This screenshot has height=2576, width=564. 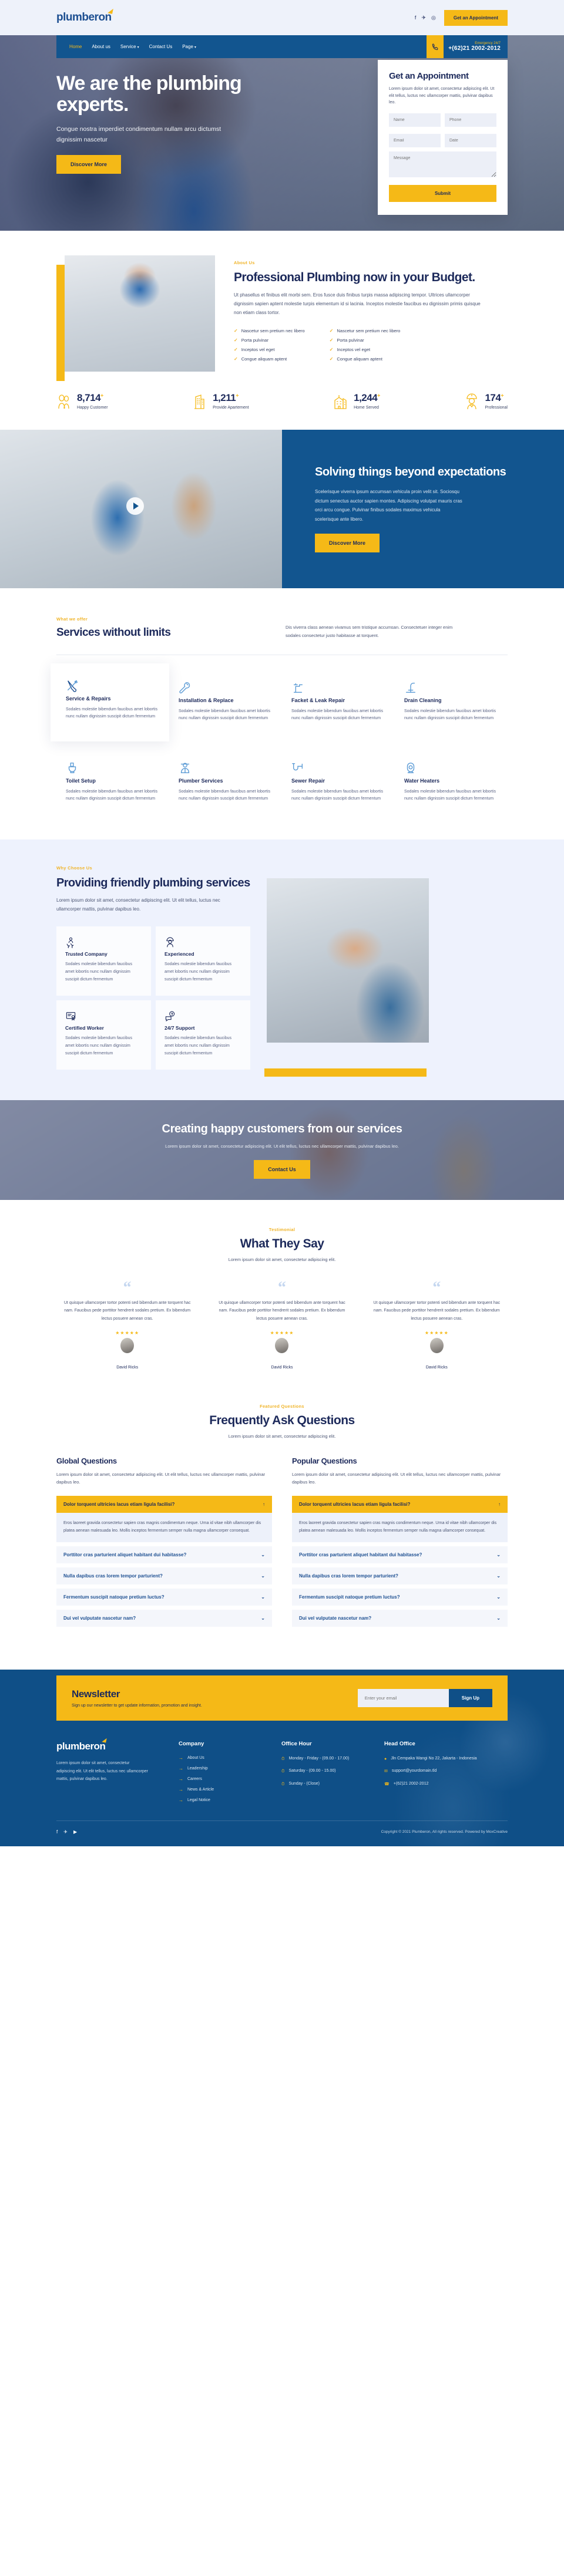 I want to click on faq-item: Dui vel vulputate nascetur nam? ⌄, so click(x=400, y=1618).